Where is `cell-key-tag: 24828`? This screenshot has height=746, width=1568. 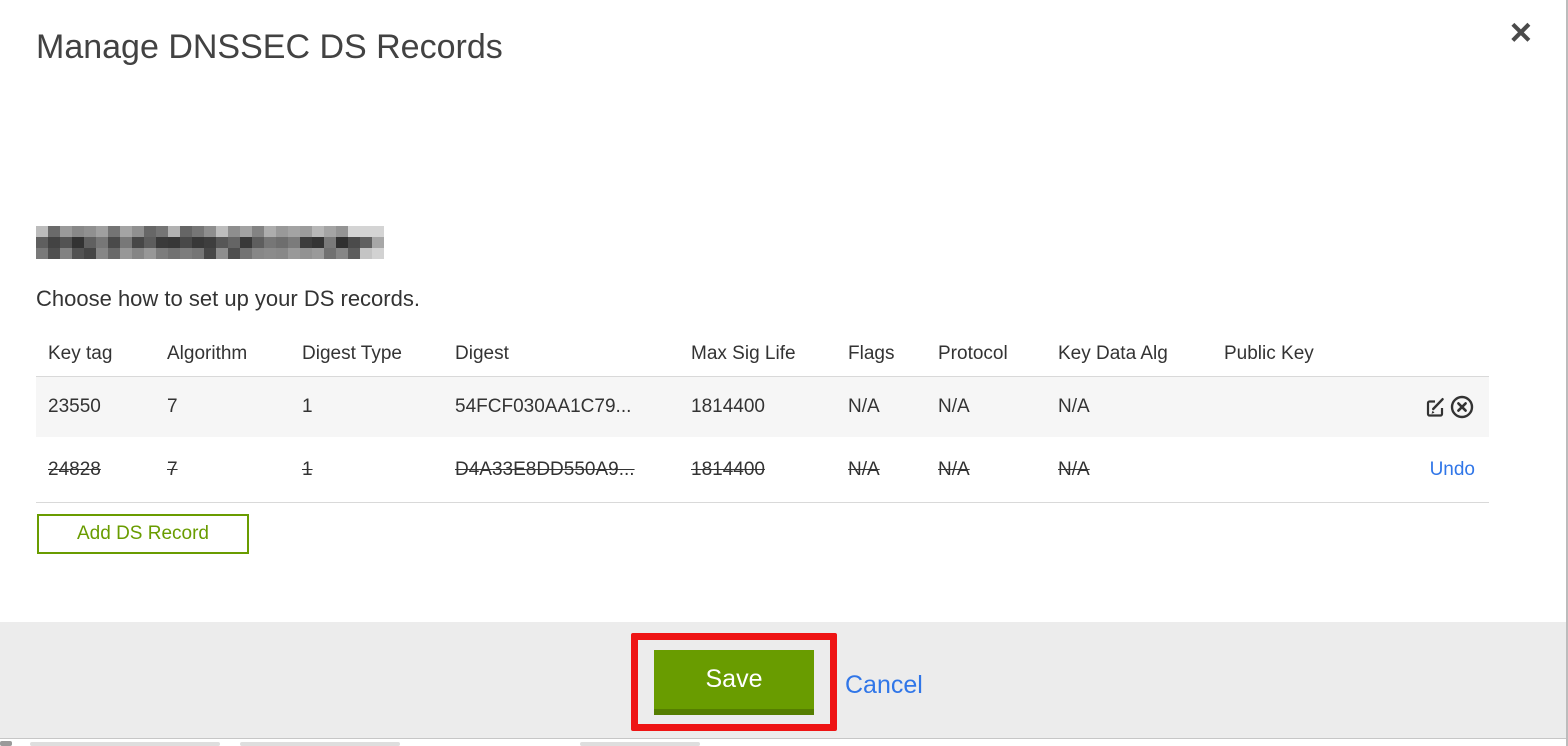 cell-key-tag: 24828 is located at coordinates (74, 469).